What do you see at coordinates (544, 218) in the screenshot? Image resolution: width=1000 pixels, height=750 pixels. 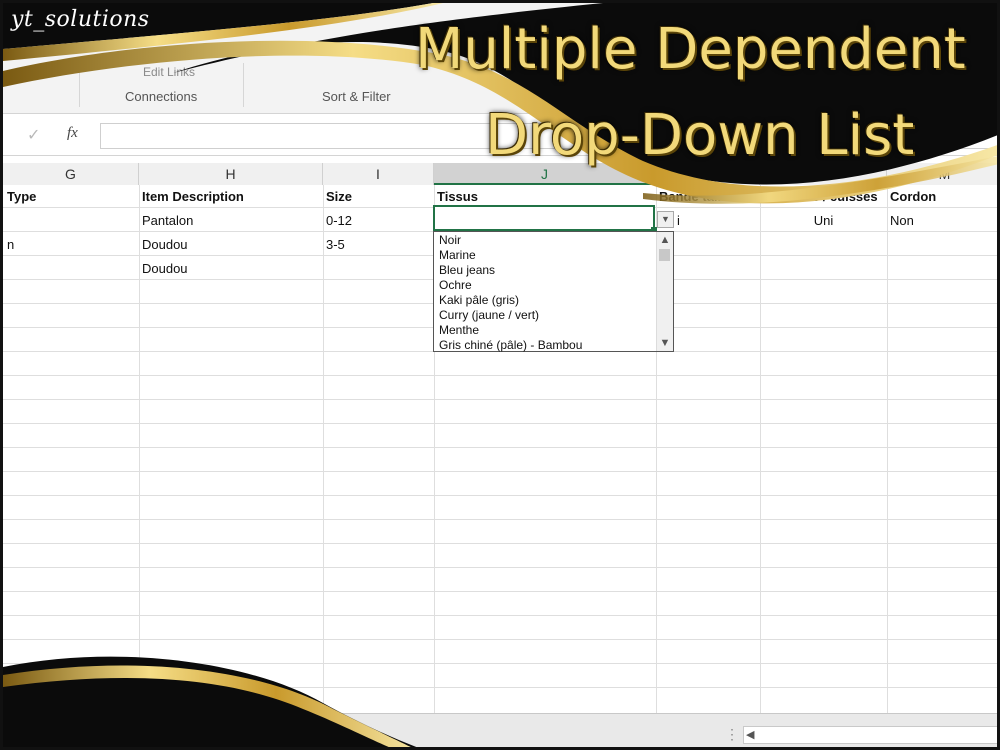 I see `active-cell-tissus` at bounding box center [544, 218].